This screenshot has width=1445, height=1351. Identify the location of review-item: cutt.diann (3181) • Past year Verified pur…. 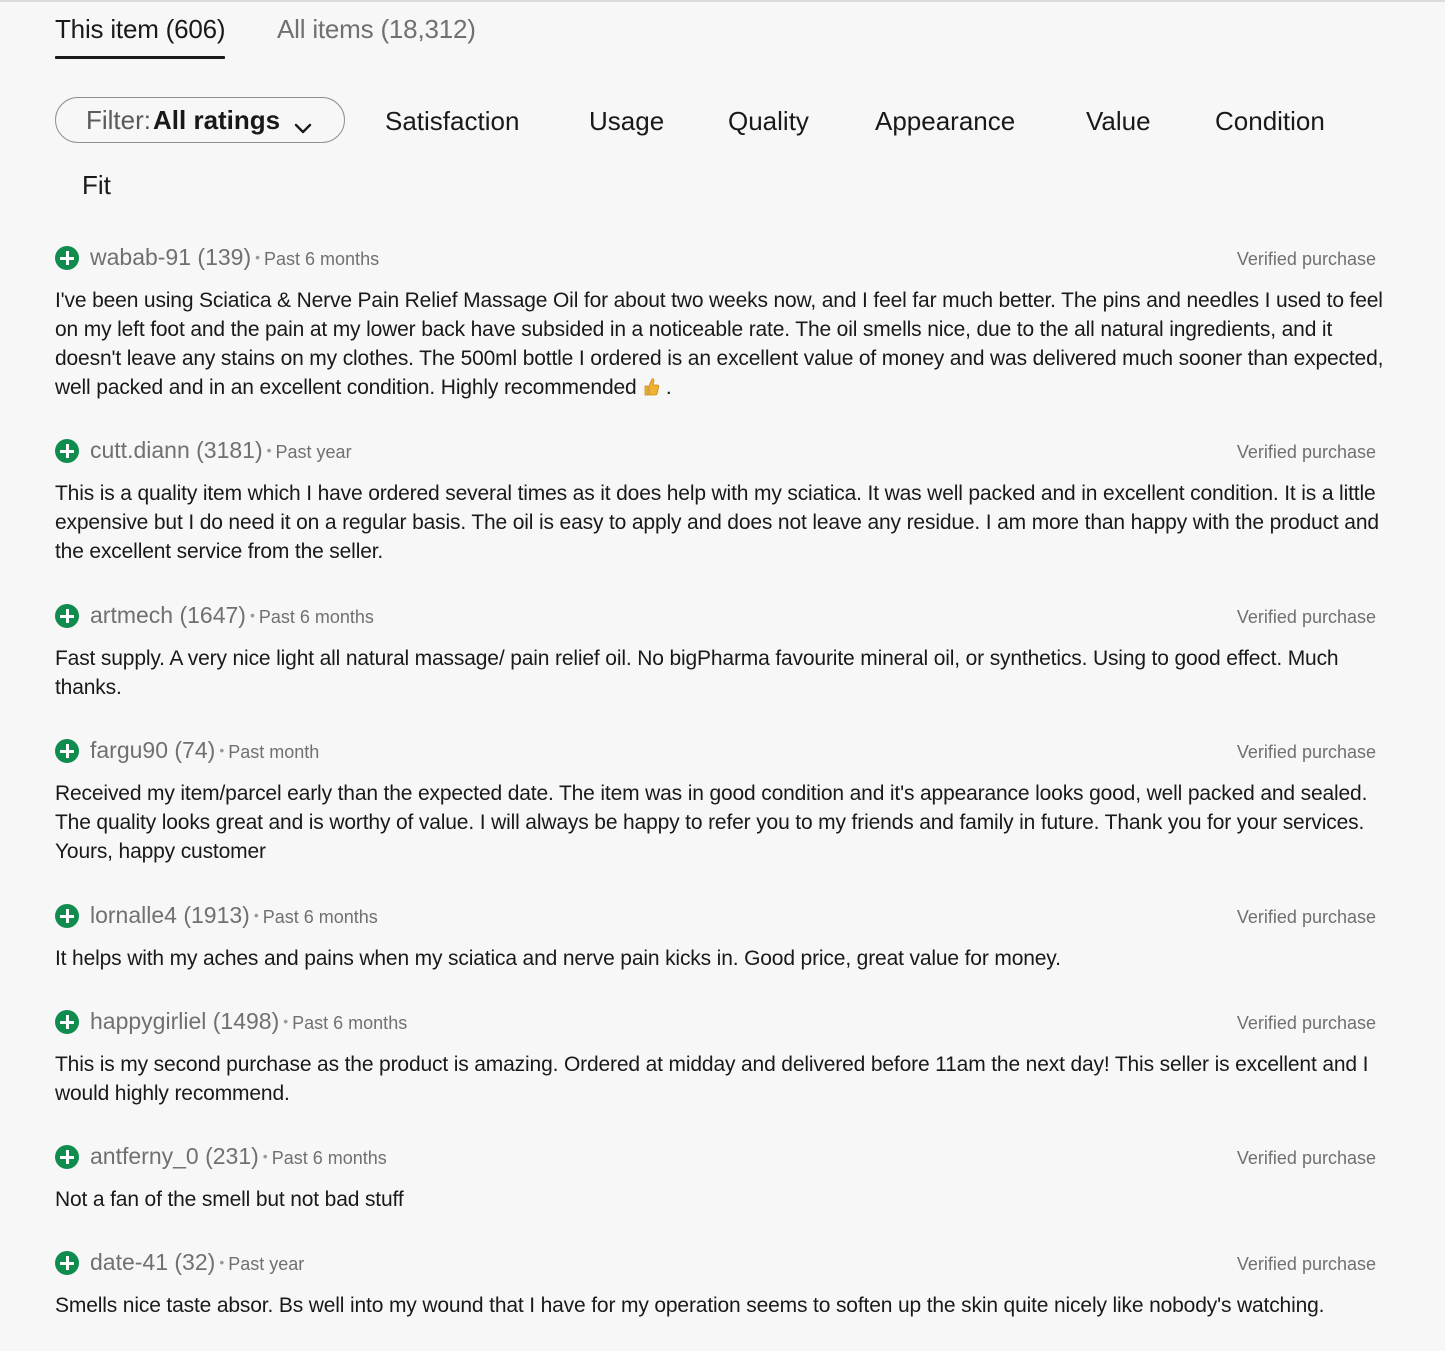
(722, 501).